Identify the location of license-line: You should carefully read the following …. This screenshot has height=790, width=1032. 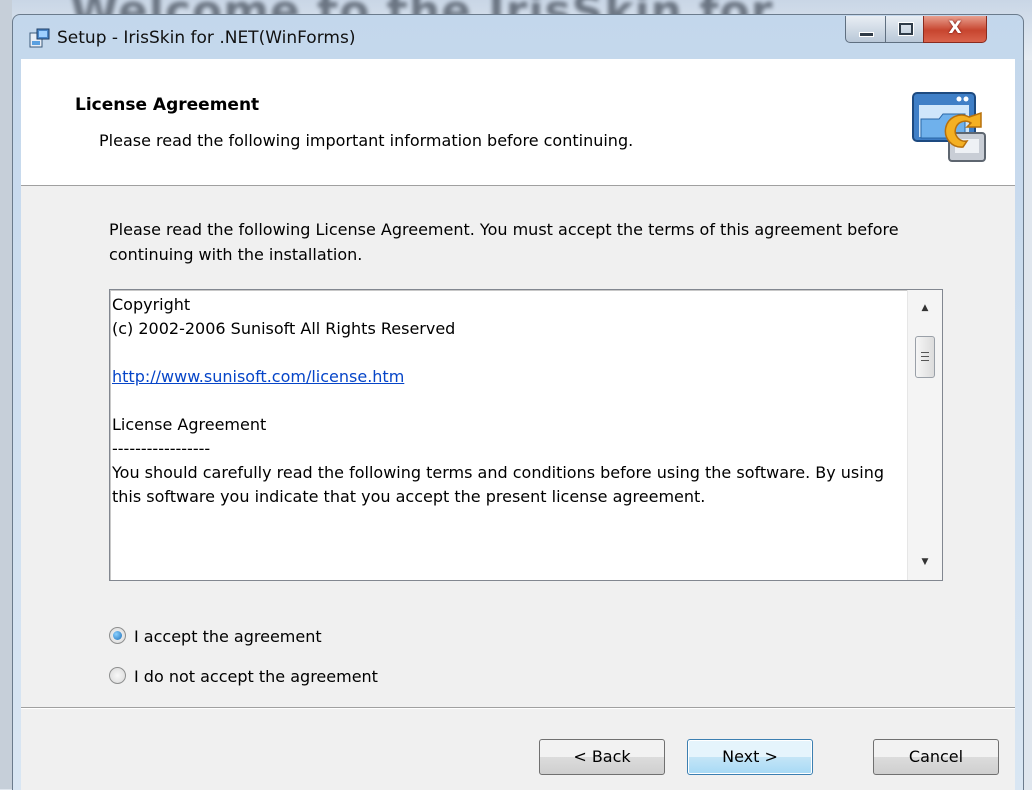
(498, 484).